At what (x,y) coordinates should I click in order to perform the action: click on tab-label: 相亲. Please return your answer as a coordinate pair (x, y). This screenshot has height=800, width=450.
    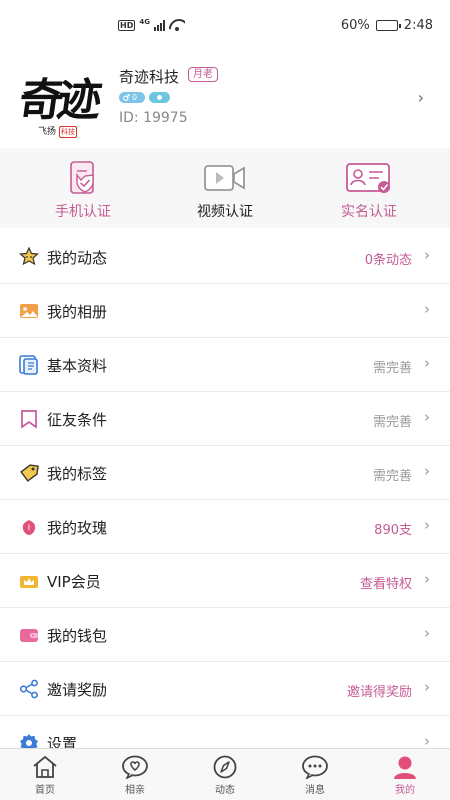
    Looking at the image, I should click on (135, 790).